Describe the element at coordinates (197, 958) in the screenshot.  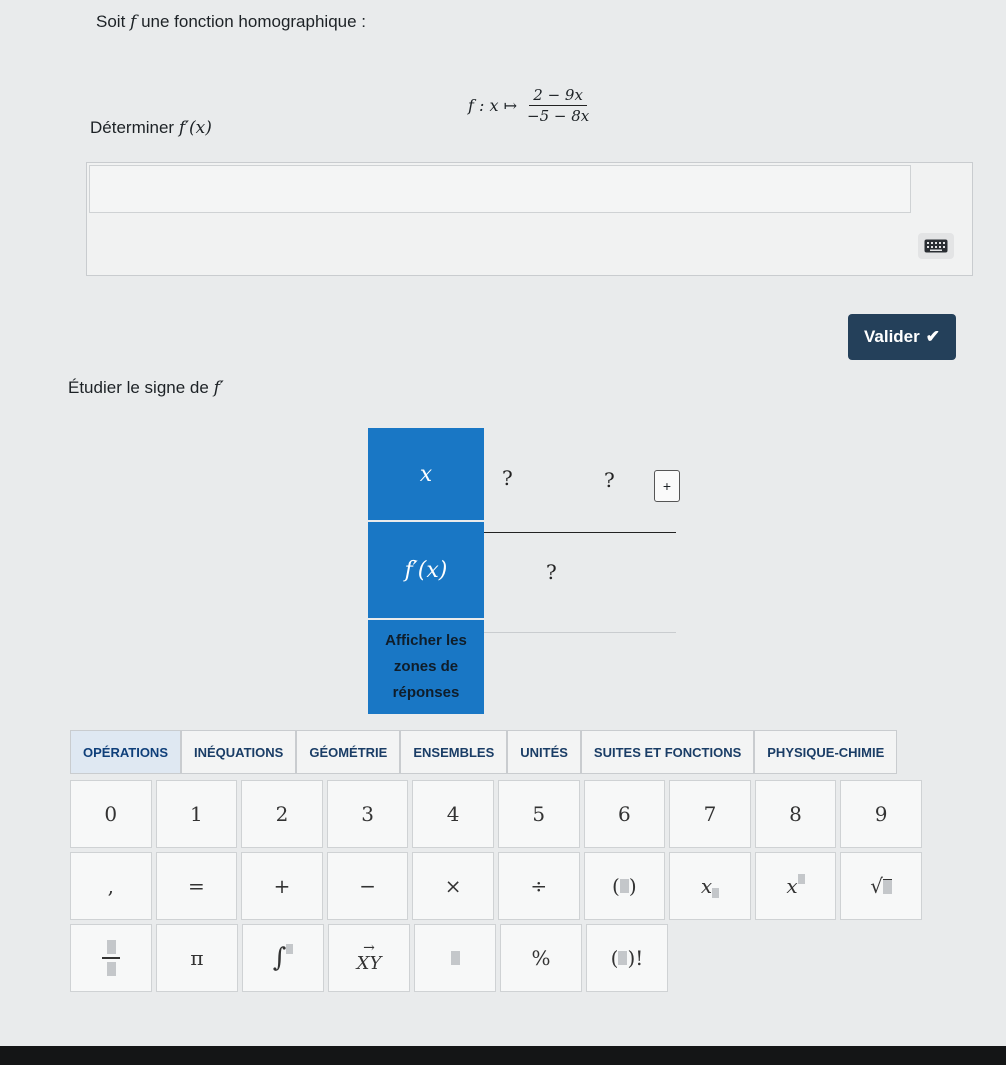
I see `key-pi: π` at that location.